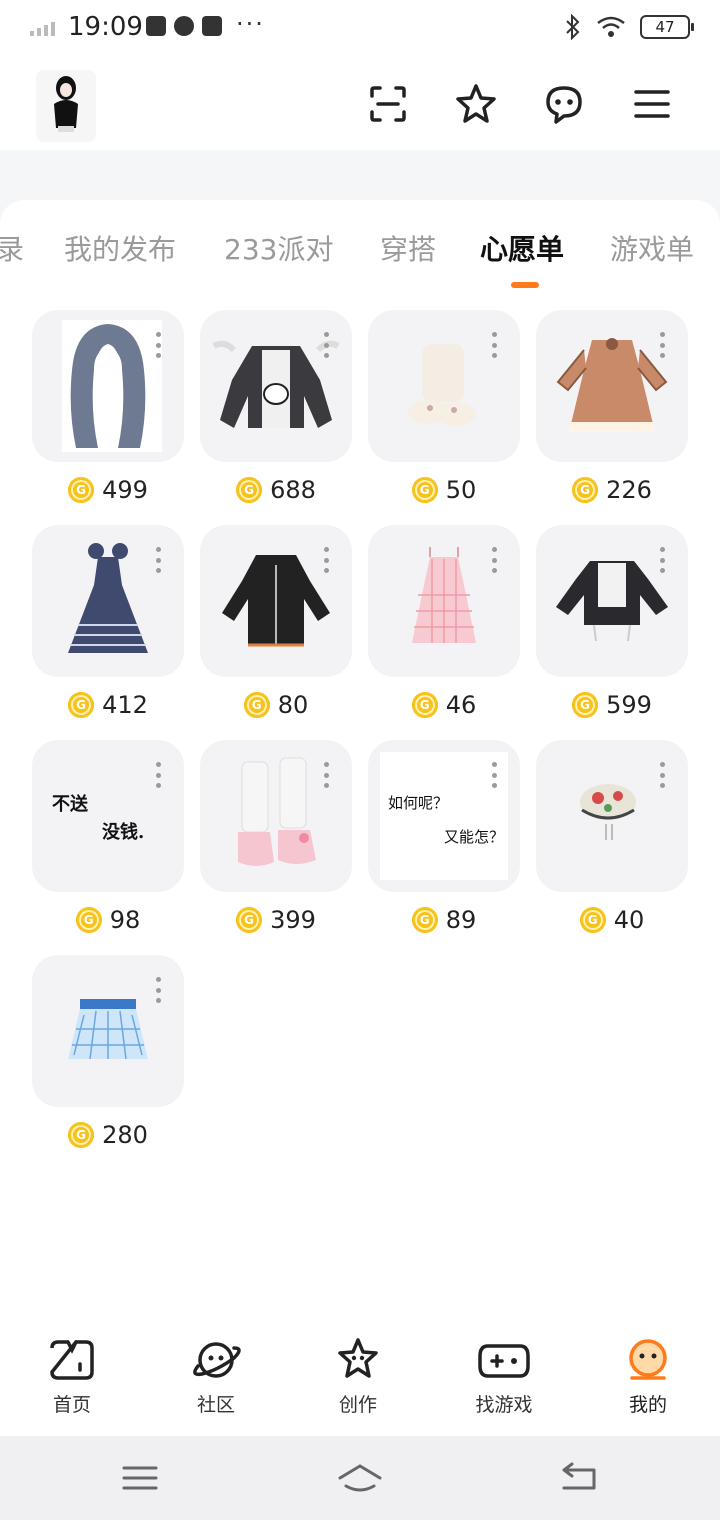 This screenshot has height=1520, width=720. What do you see at coordinates (293, 490) in the screenshot?
I see `price-value: 688` at bounding box center [293, 490].